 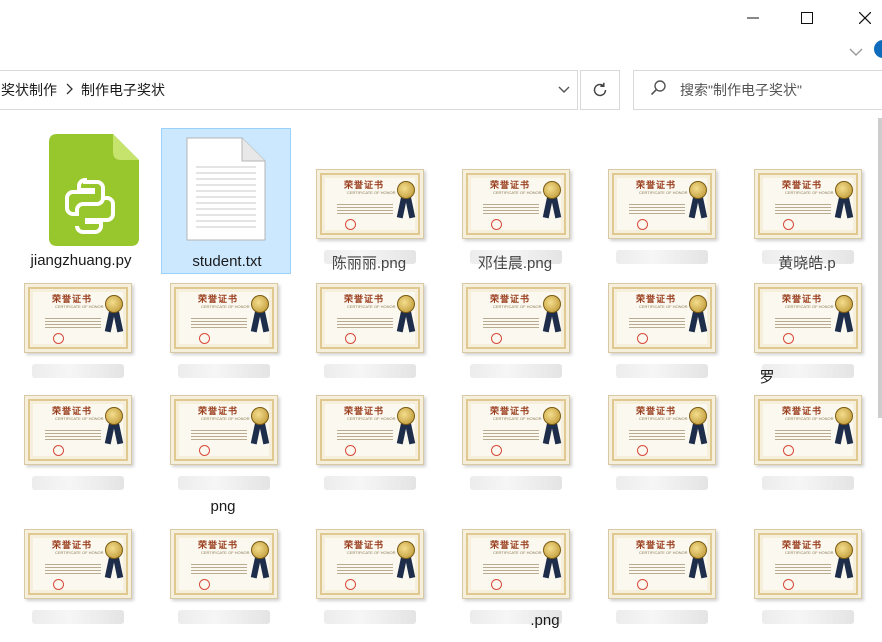 I want to click on text-file-icon, so click(x=226, y=189).